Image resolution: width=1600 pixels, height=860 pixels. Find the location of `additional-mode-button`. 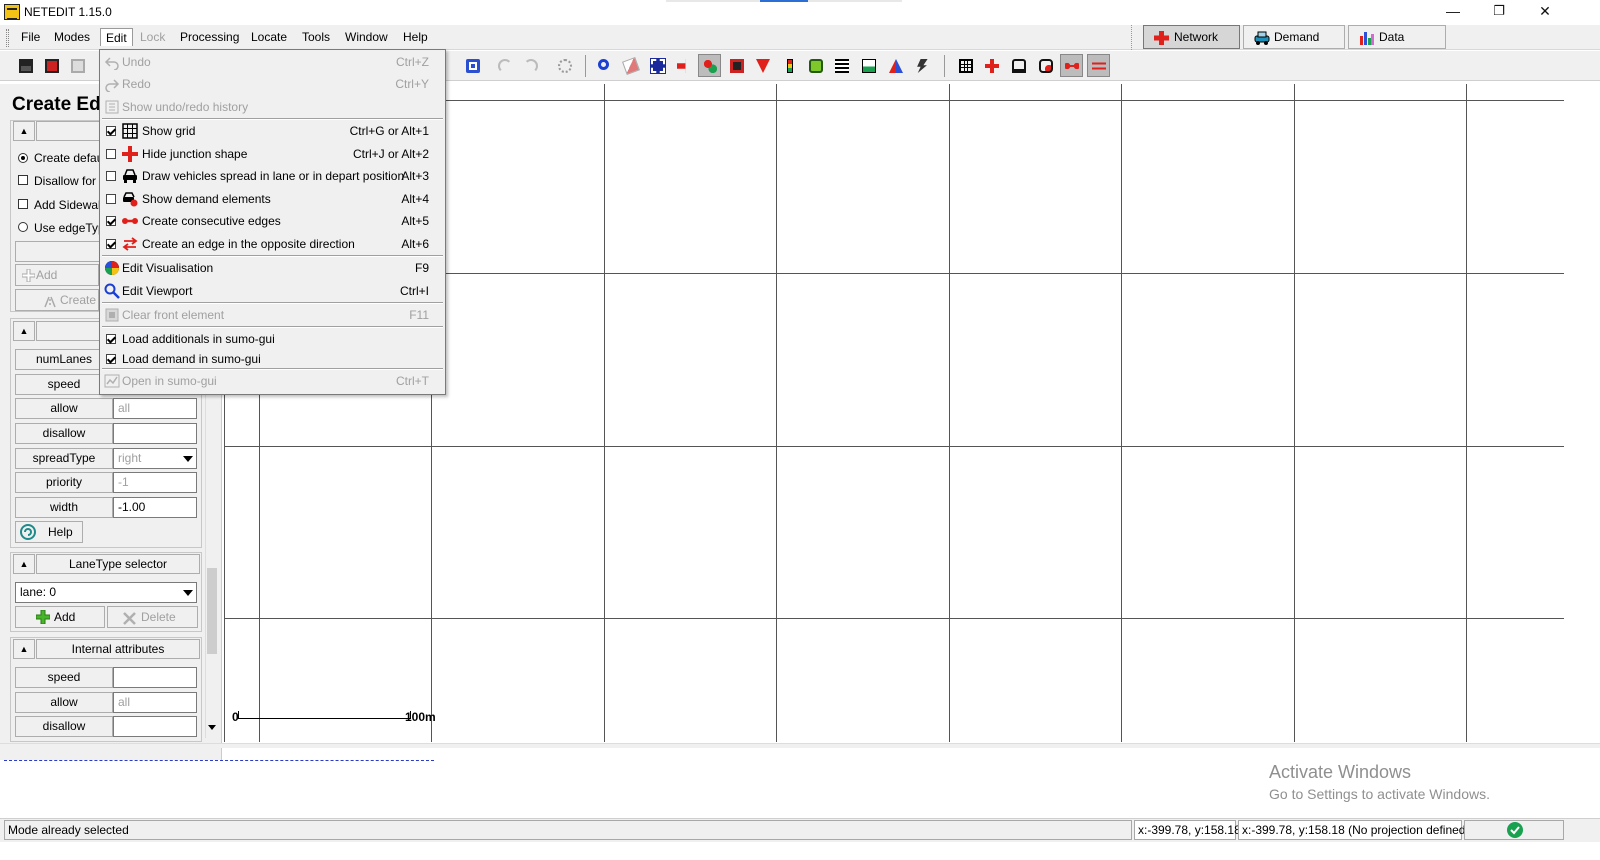

additional-mode-button is located at coordinates (815, 65).